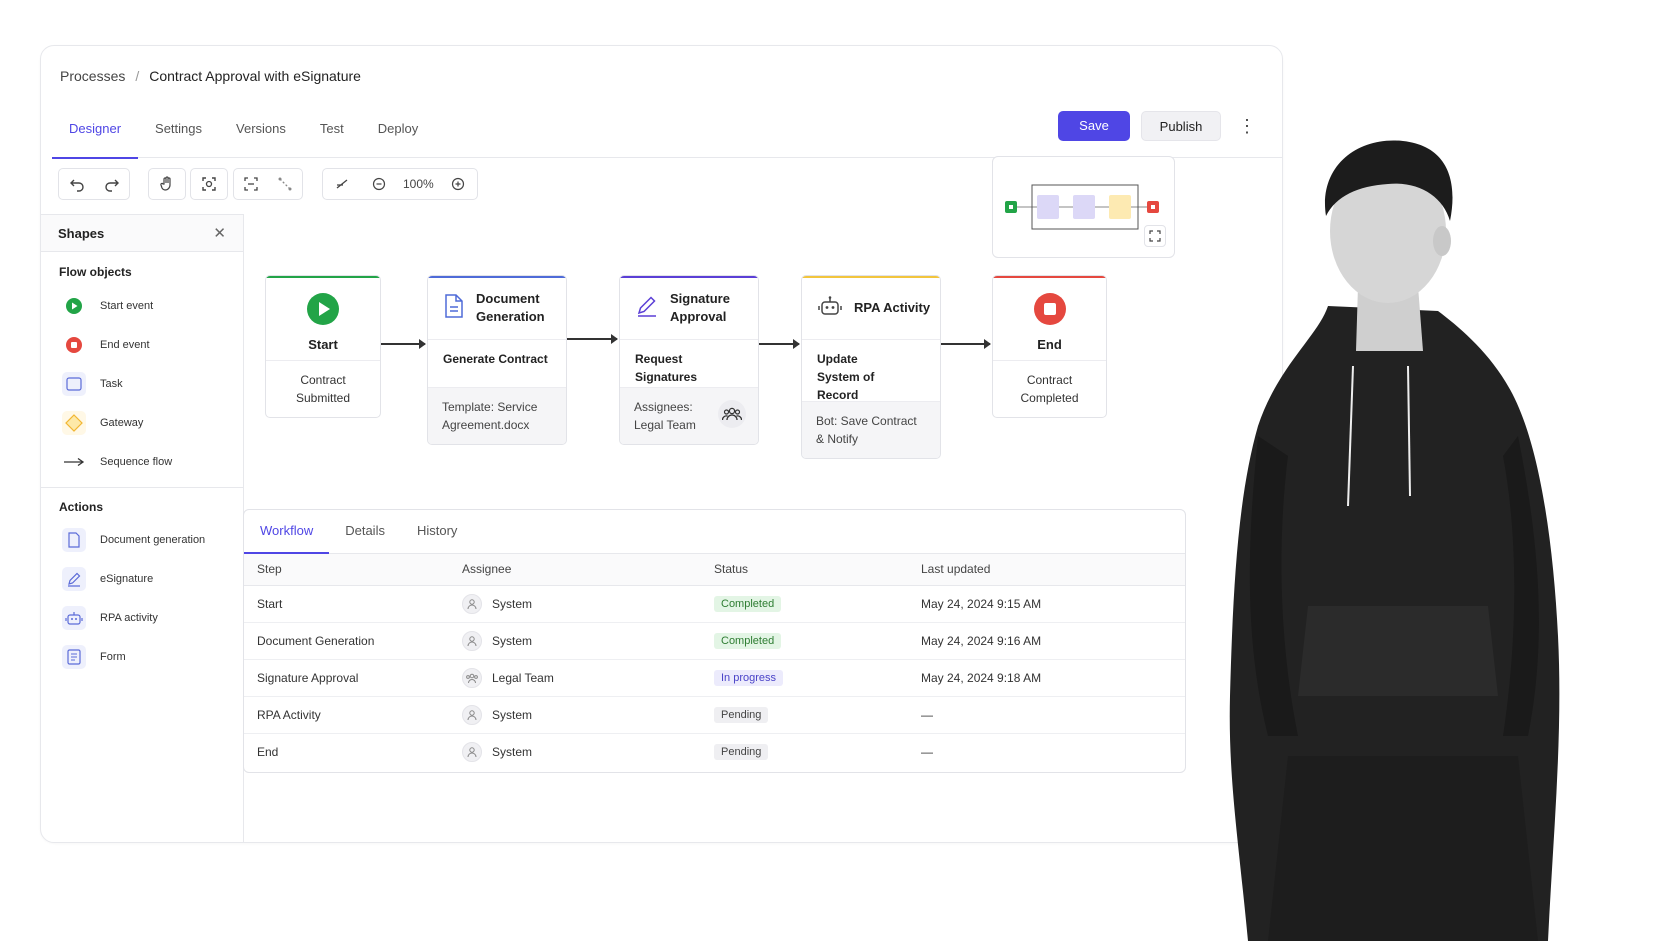 This screenshot has width=1672, height=946. Describe the element at coordinates (341, 184) in the screenshot. I see `line-tool-icon` at that location.